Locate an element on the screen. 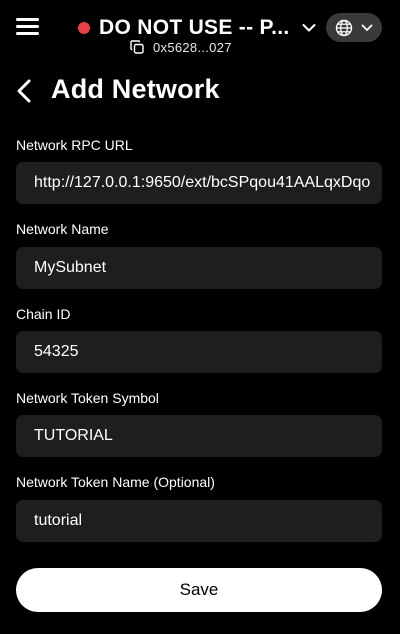  token-name-label: Network Token Name (Optional) is located at coordinates (115, 482).